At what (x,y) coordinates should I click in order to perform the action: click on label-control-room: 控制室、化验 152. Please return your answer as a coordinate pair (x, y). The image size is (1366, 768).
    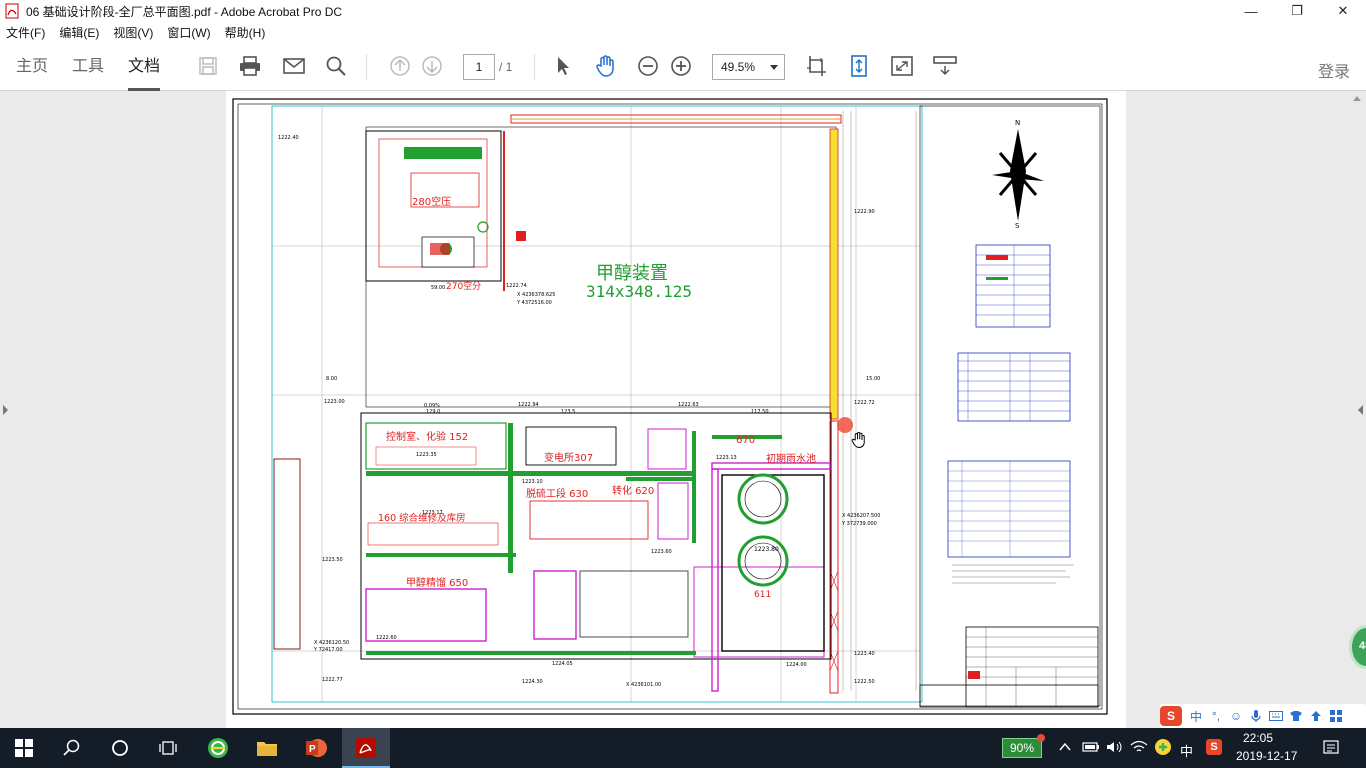
    Looking at the image, I should click on (427, 436).